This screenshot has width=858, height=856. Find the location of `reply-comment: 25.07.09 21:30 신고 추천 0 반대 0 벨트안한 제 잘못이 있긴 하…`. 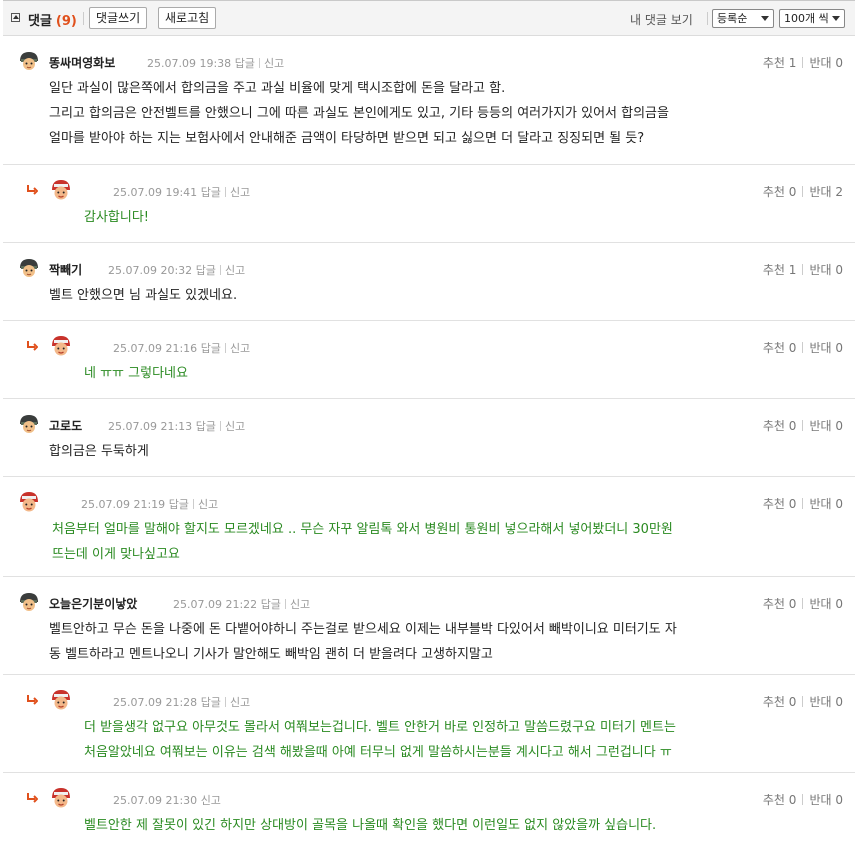

reply-comment: 25.07.09 21:30 신고 추천 0 반대 0 벨트안한 제 잘못이 있긴 하… is located at coordinates (429, 814).